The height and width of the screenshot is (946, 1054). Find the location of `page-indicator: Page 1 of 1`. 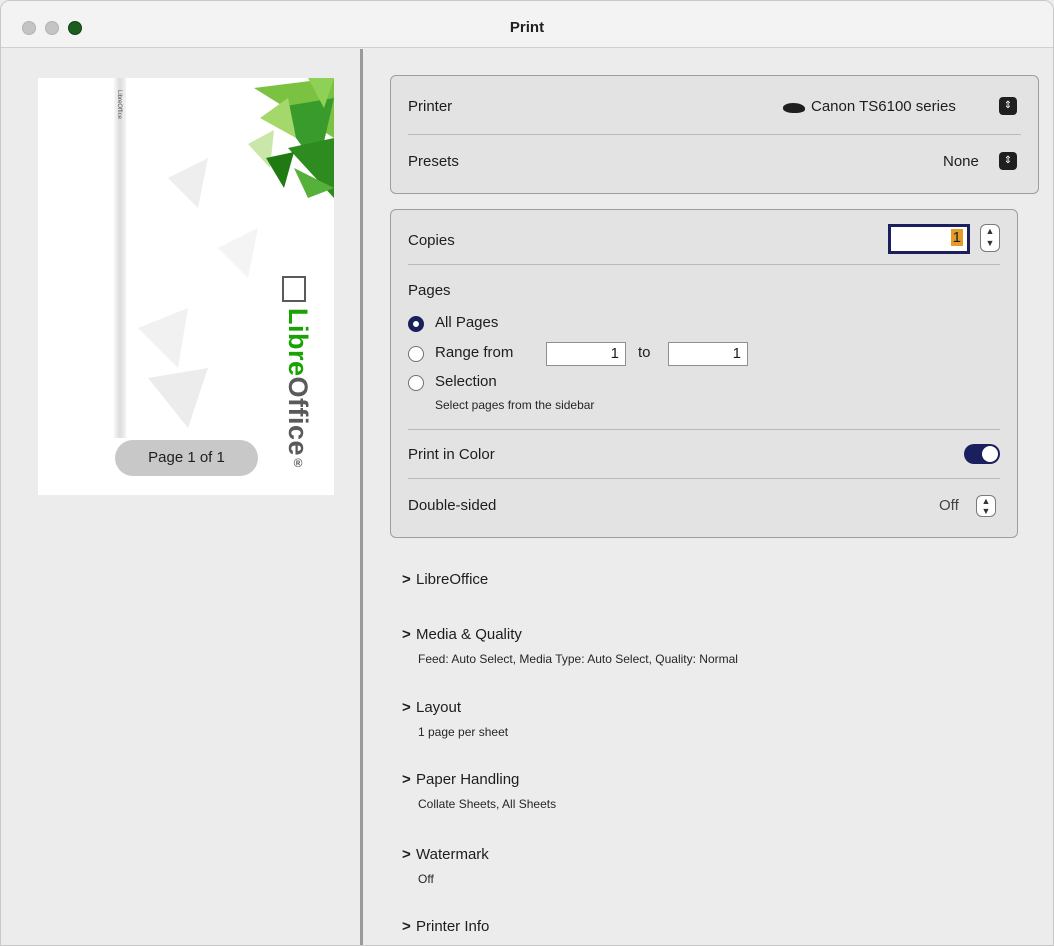

page-indicator: Page 1 of 1 is located at coordinates (186, 458).